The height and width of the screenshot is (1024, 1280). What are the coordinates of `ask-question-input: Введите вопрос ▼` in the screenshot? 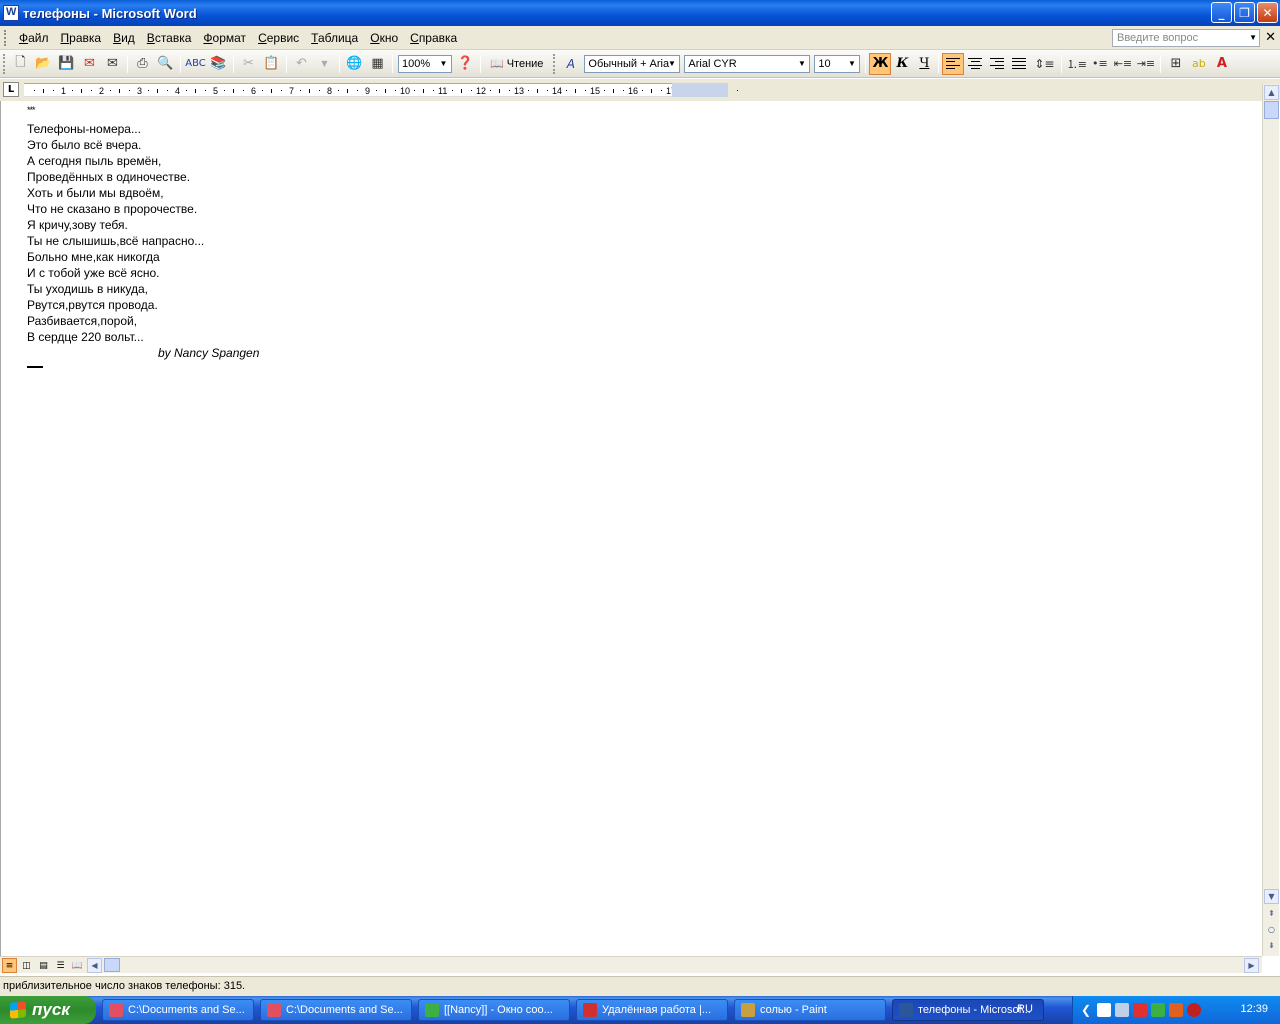 It's located at (1186, 38).